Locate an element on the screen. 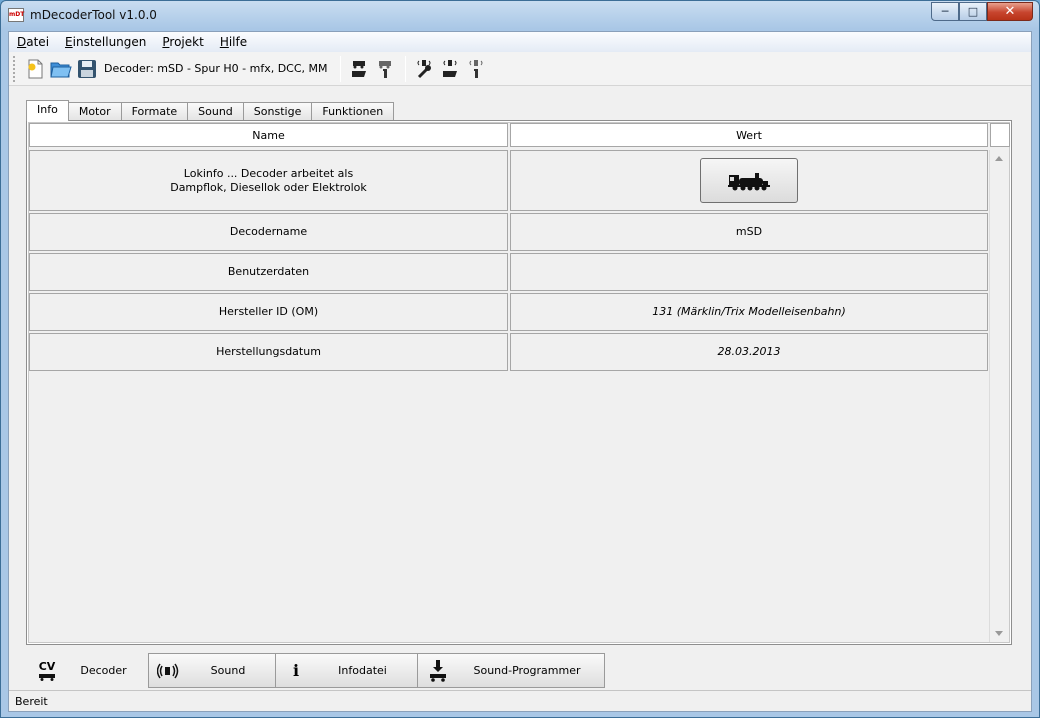 The image size is (1040, 718). scroll-down-icon is located at coordinates (999, 633).